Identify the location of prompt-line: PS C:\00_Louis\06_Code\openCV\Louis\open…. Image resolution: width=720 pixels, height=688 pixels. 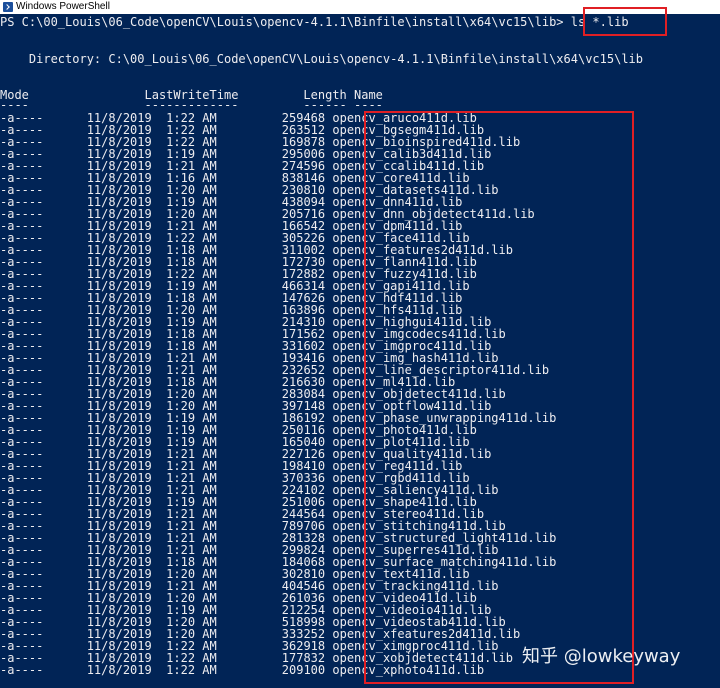
(314, 22).